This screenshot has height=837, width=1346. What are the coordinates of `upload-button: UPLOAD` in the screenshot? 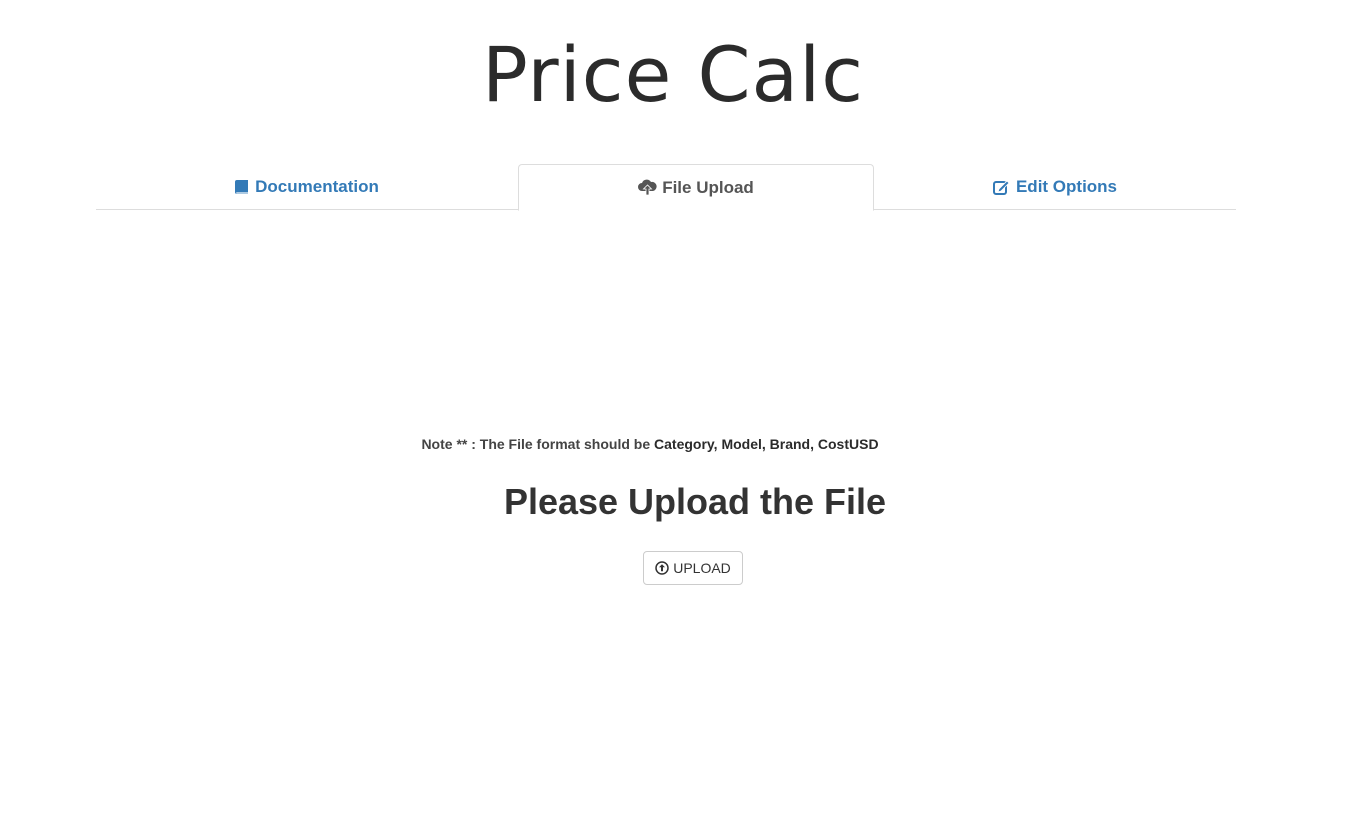 It's located at (693, 568).